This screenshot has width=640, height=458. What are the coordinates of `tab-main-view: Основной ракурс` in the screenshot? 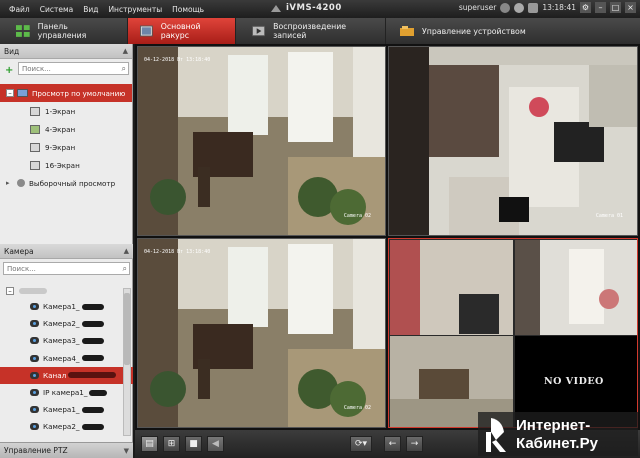 It's located at (182, 31).